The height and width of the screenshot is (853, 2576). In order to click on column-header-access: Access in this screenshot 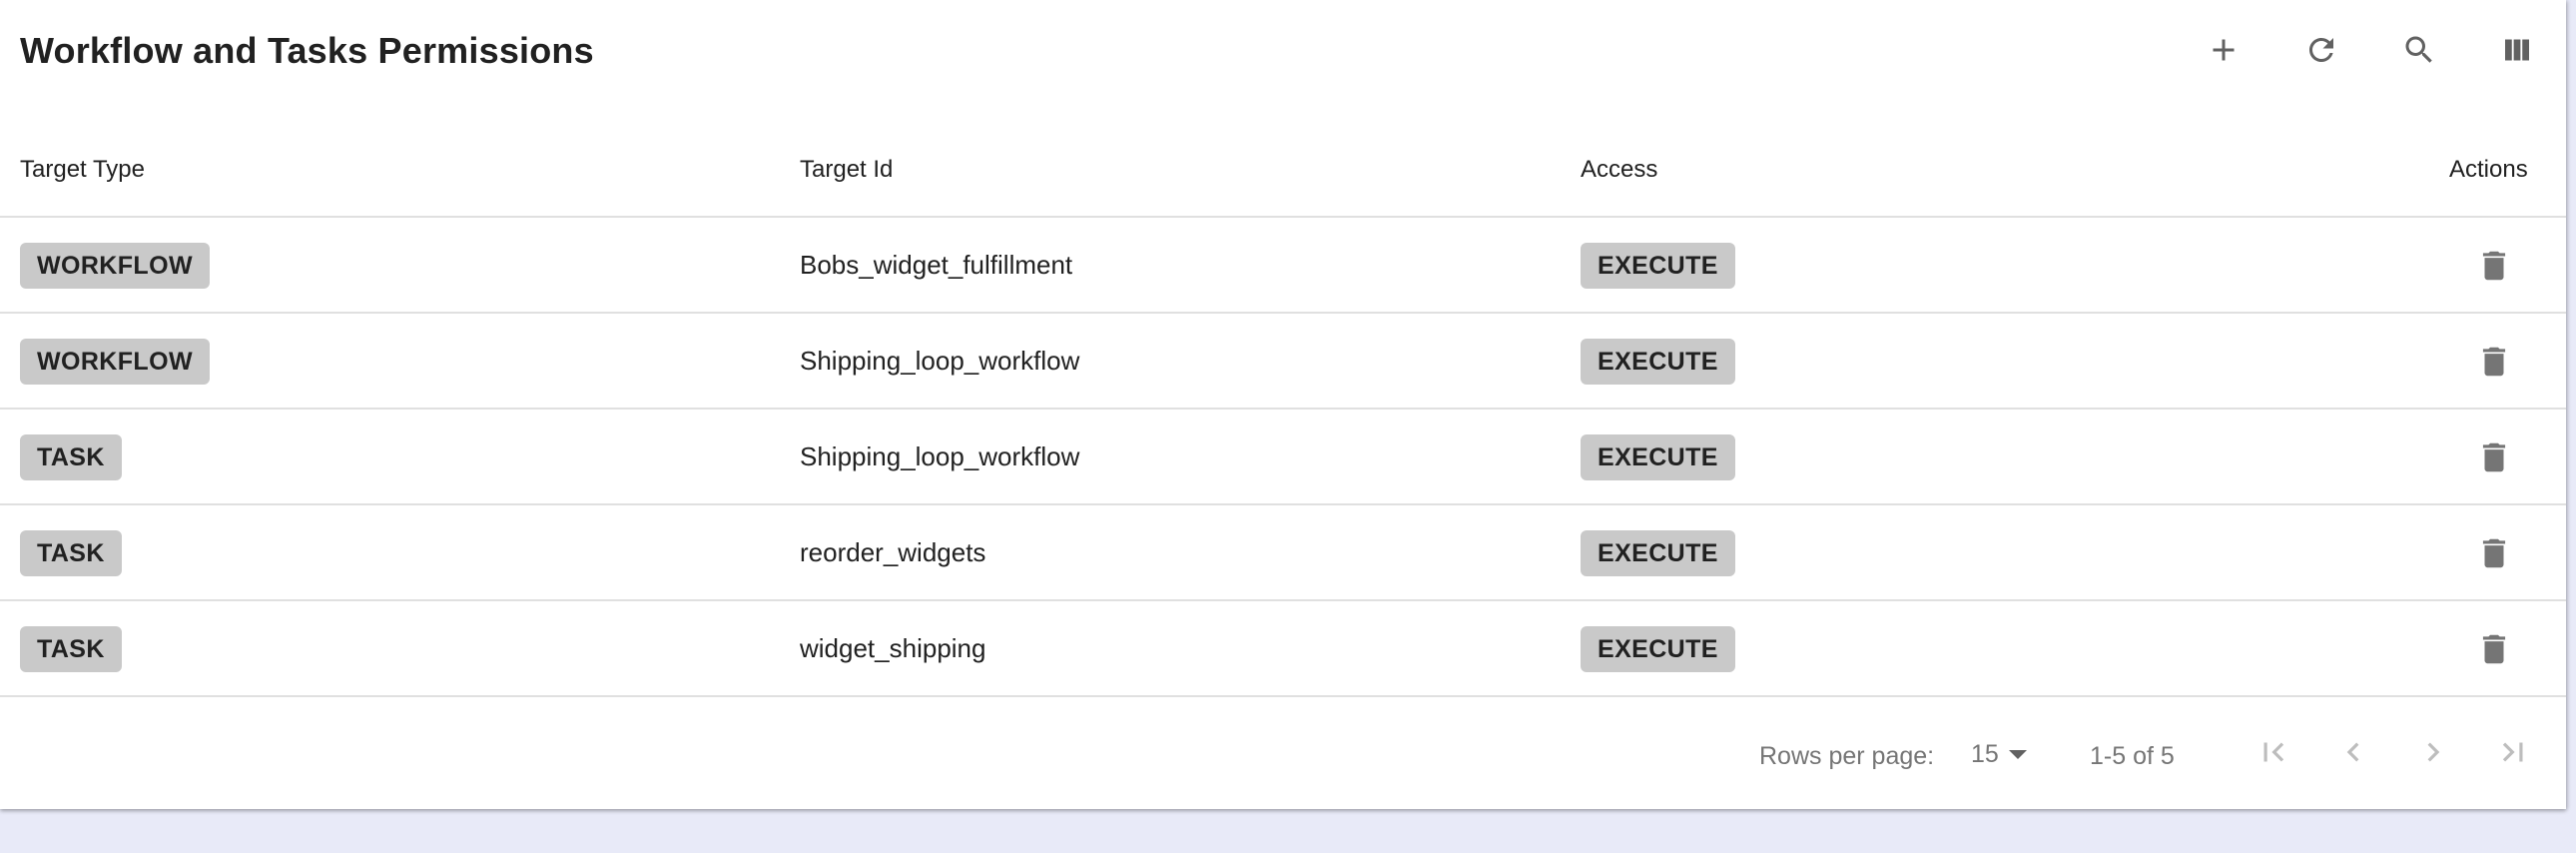, I will do `click(1619, 170)`.